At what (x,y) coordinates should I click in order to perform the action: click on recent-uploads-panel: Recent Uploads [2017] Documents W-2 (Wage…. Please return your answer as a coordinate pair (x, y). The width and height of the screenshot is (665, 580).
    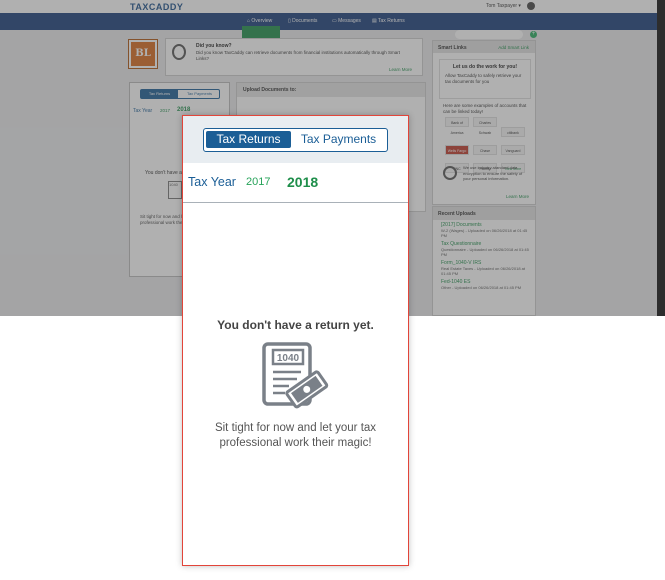
    Looking at the image, I should click on (484, 261).